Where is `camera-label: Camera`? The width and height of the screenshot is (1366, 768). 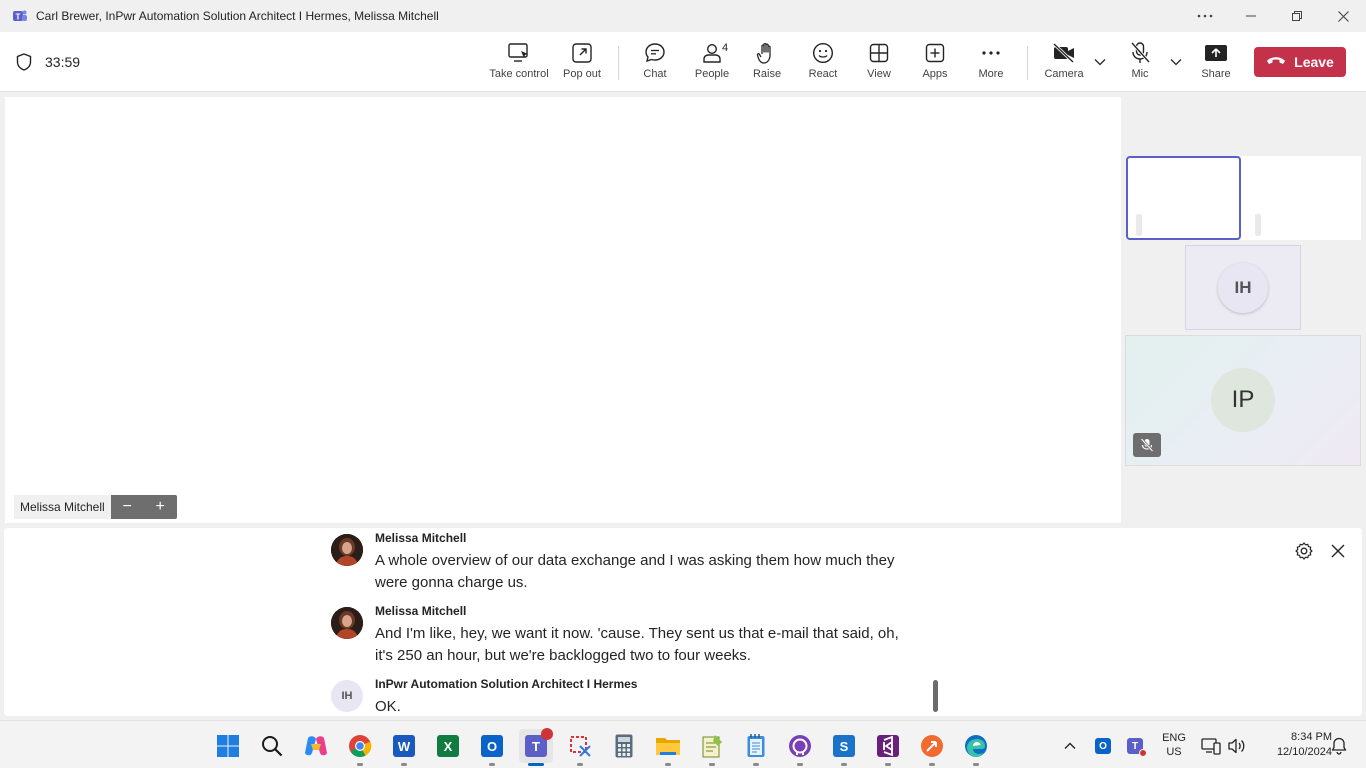
camera-label: Camera is located at coordinates (1064, 74).